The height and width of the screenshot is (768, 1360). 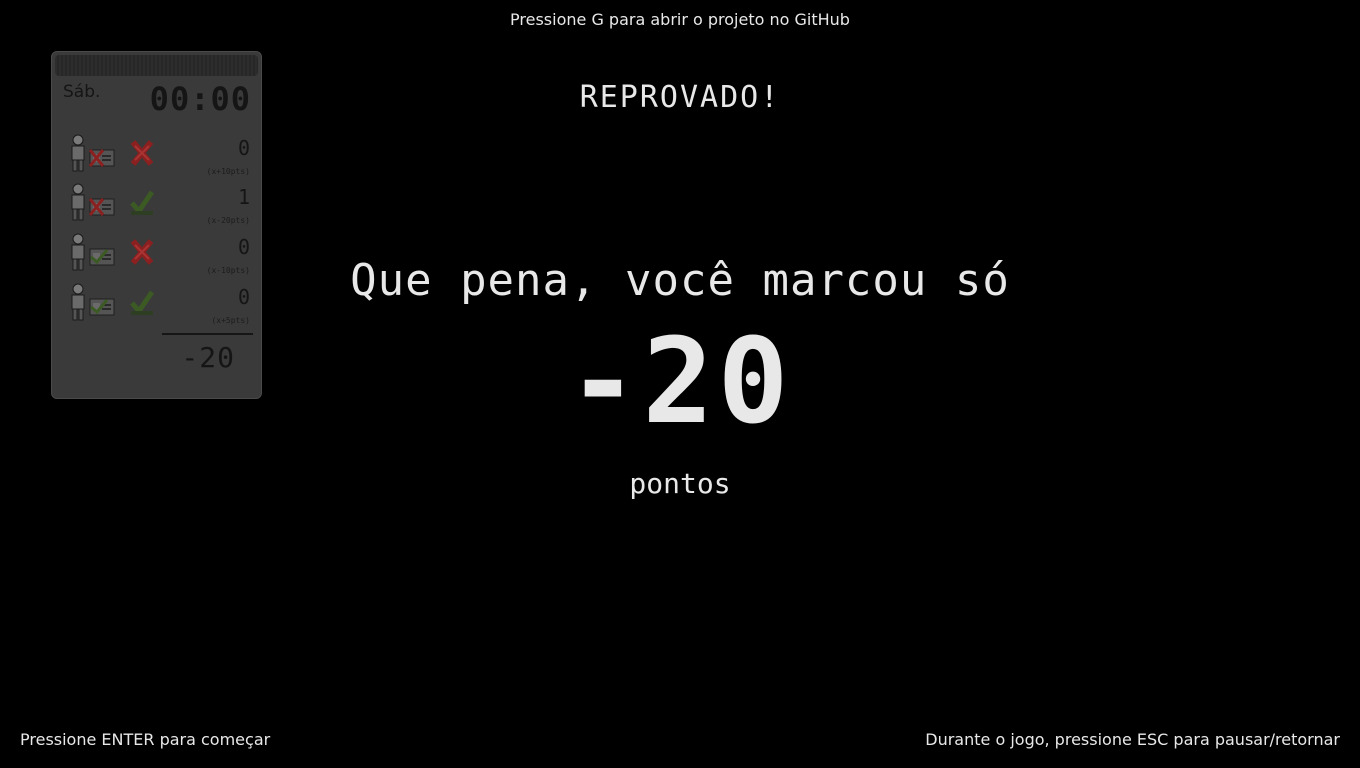 I want to click on start-hint: Pressione ENTER para começar, so click(x=145, y=739).